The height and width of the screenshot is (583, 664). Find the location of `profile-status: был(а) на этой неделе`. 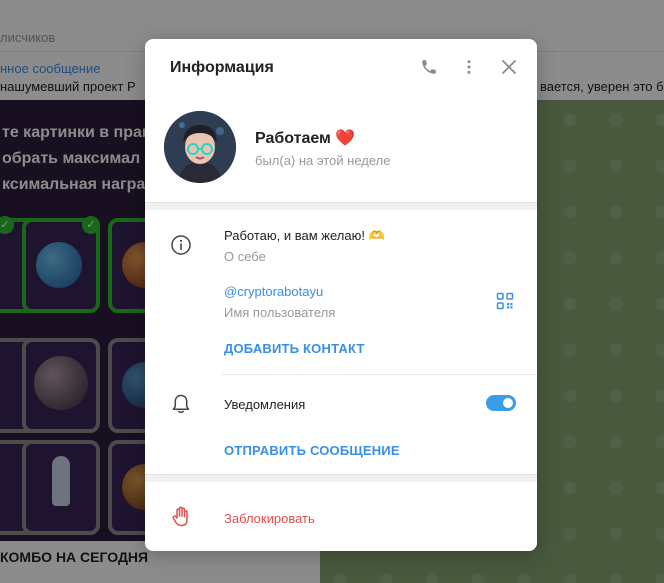

profile-status: был(а) на этой неделе is located at coordinates (323, 160).